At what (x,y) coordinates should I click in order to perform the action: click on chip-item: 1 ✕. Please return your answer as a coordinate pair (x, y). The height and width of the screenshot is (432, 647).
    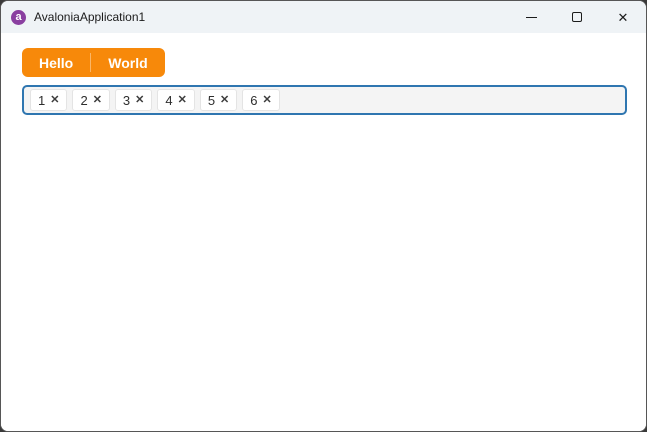
    Looking at the image, I should click on (49, 100).